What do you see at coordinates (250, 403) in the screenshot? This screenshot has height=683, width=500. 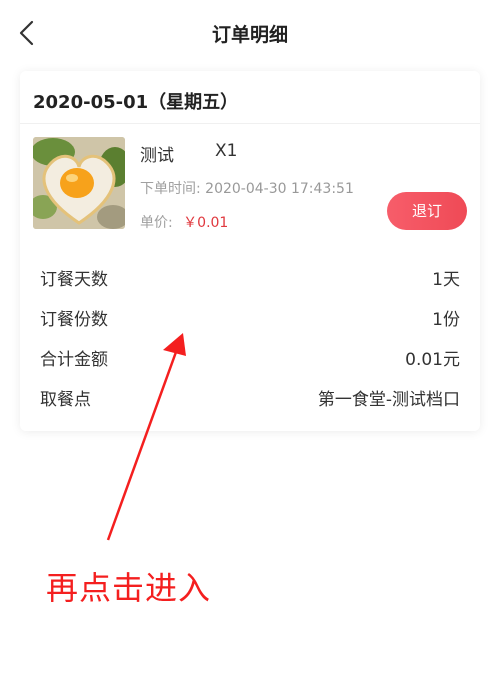 I see `detail-row-pickup: 取餐点 第一食堂-测试档口` at bounding box center [250, 403].